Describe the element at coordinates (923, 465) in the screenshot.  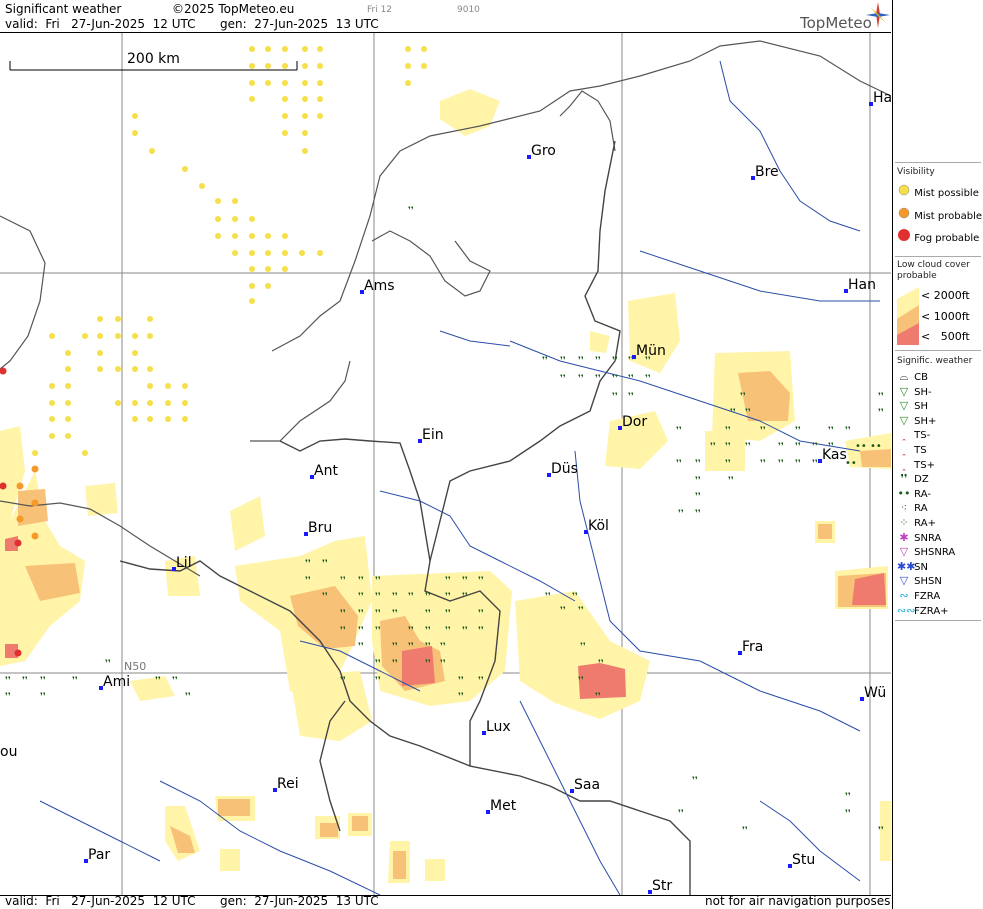
I see `legend-sigwx-label: TS+` at that location.